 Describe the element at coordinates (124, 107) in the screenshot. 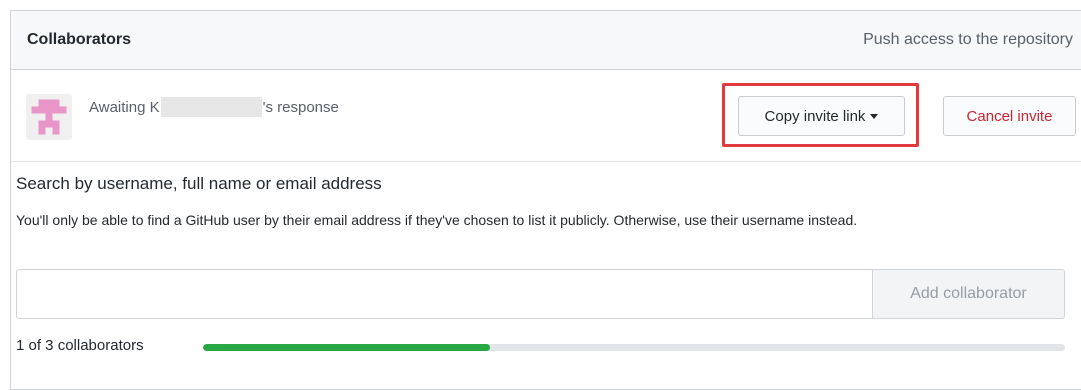

I see `awaiting-prefix: Awaiting K` at that location.